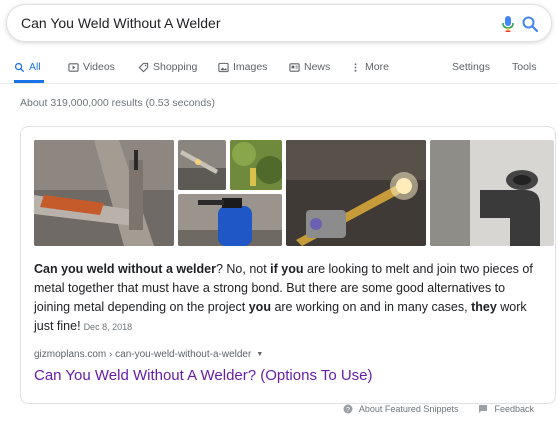 This screenshot has height=422, width=558. I want to click on snippet-date: Dec 8, 2018, so click(108, 327).